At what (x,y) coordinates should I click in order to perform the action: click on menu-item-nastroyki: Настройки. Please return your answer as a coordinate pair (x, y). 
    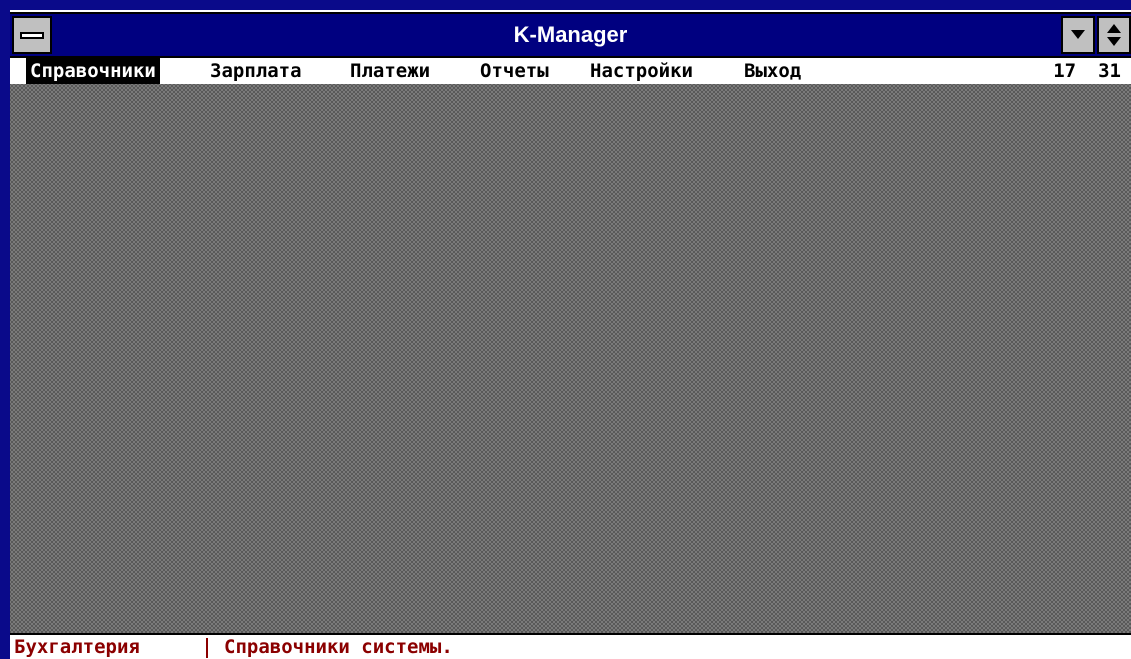
    Looking at the image, I should click on (641, 71).